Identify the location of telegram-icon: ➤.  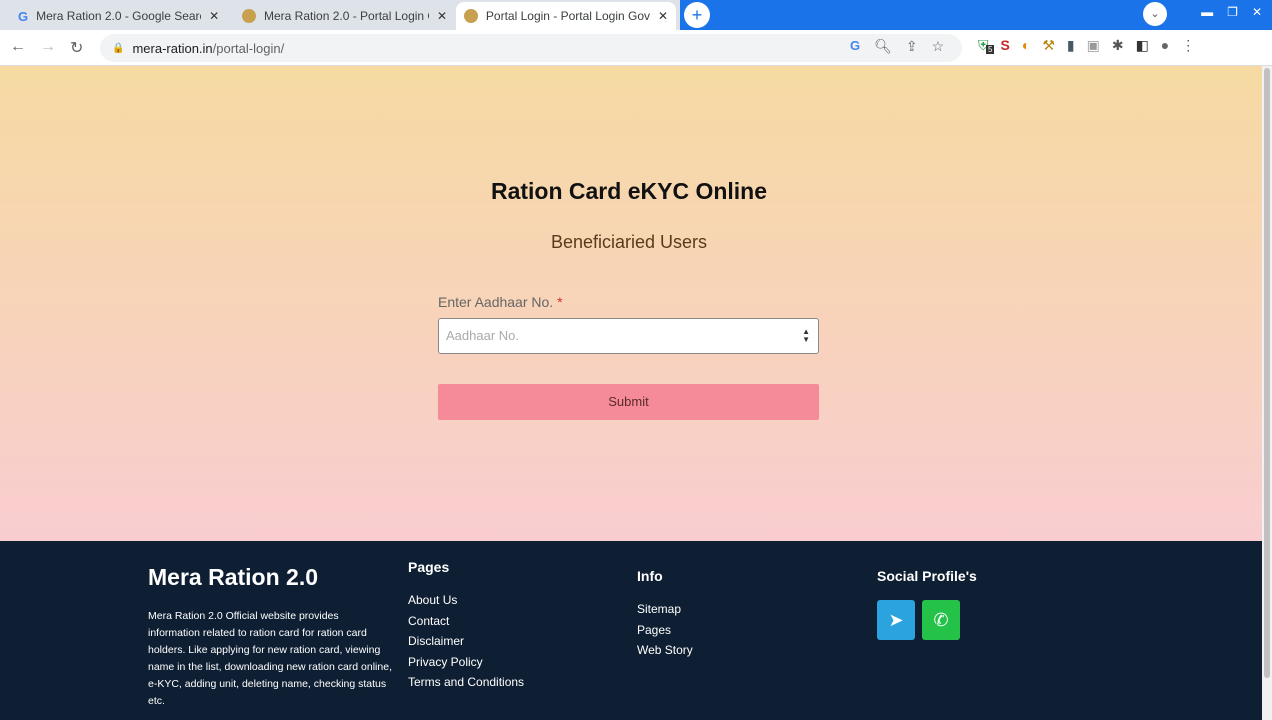
(896, 620).